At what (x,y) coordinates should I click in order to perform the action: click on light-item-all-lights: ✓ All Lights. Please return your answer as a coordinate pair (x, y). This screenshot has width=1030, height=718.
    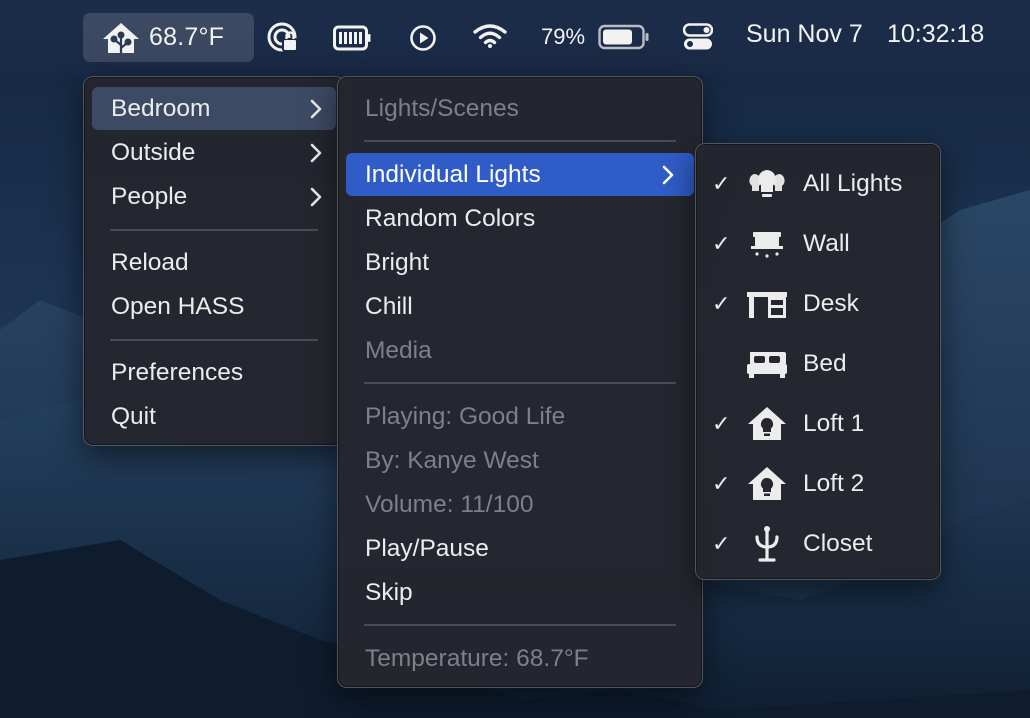
    Looking at the image, I should click on (818, 184).